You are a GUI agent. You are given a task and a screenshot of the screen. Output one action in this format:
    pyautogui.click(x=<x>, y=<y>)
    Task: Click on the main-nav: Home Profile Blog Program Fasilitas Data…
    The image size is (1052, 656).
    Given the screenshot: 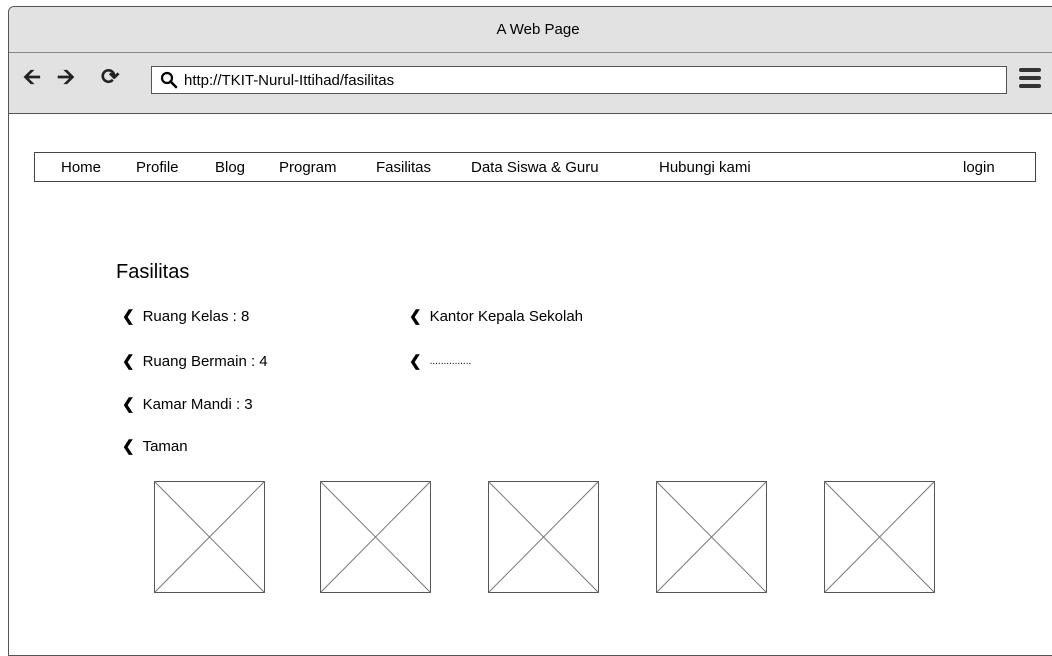 What is the action you would take?
    pyautogui.click(x=535, y=167)
    